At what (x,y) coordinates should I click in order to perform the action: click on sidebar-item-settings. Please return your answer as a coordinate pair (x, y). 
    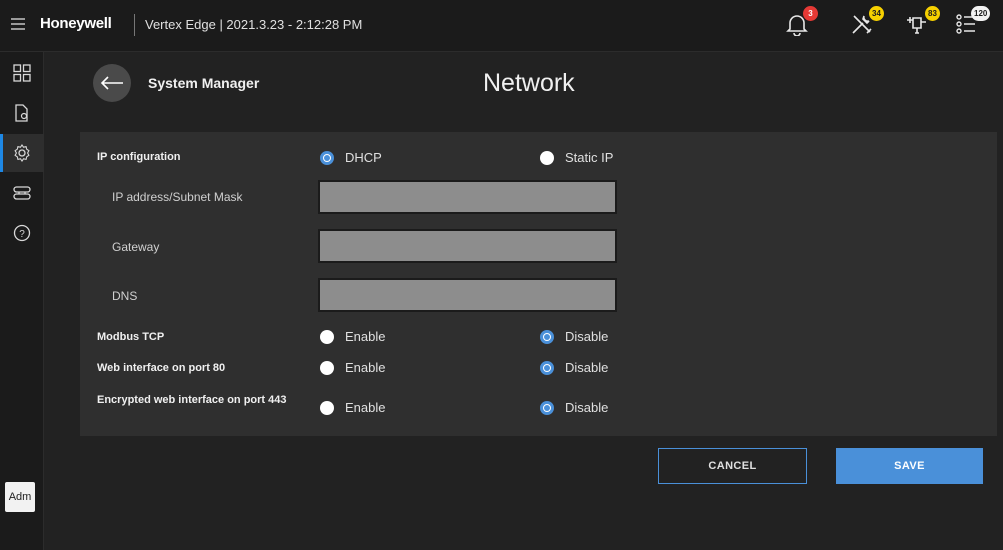
    Looking at the image, I should click on (22, 153).